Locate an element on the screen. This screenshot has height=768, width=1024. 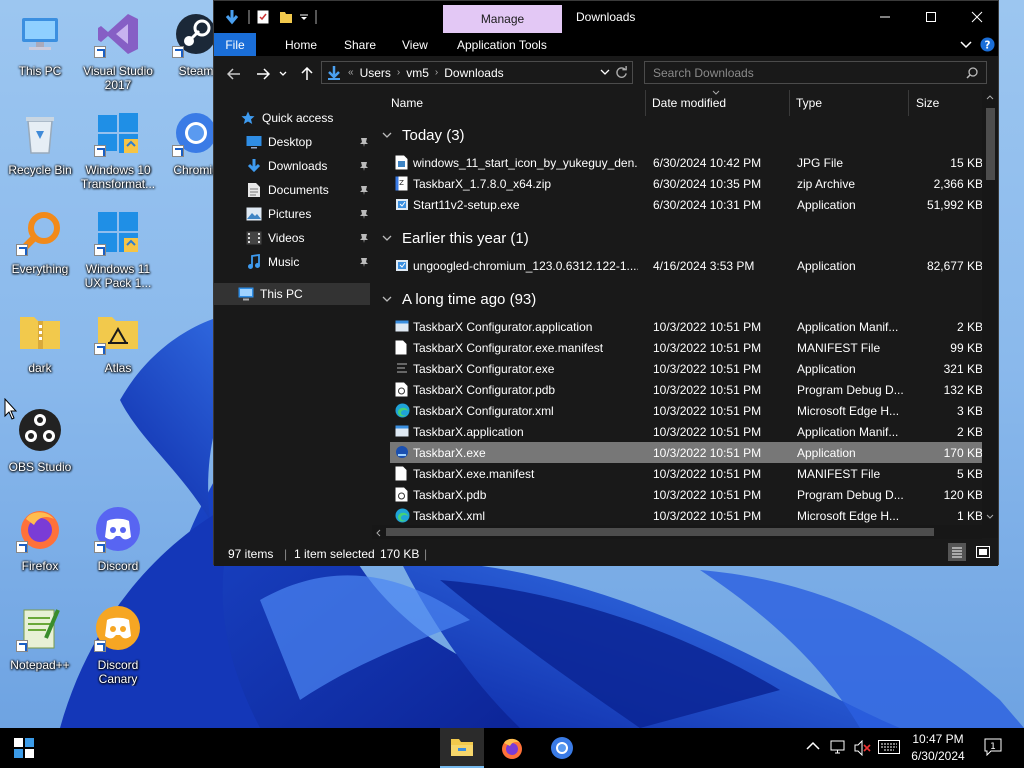
desktop-icon-recycle-bin: Recycle Bin is located at coordinates (40, 149).